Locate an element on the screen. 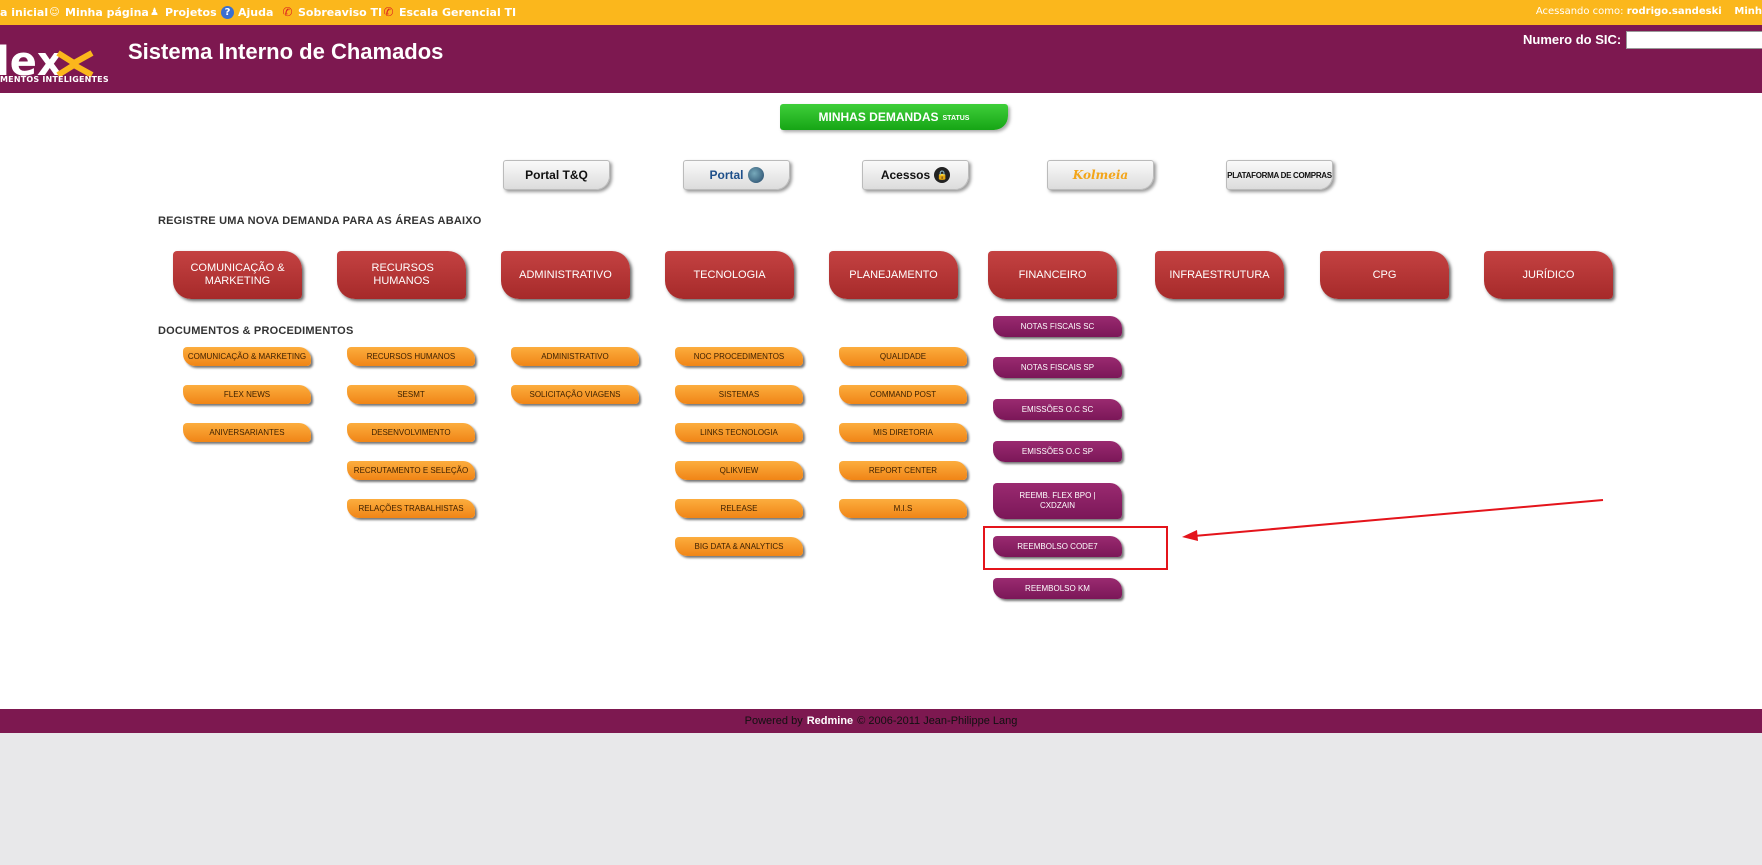 The image size is (1762, 865). my-demands-button: MINHAS DEMANDAS STATUS is located at coordinates (894, 117).